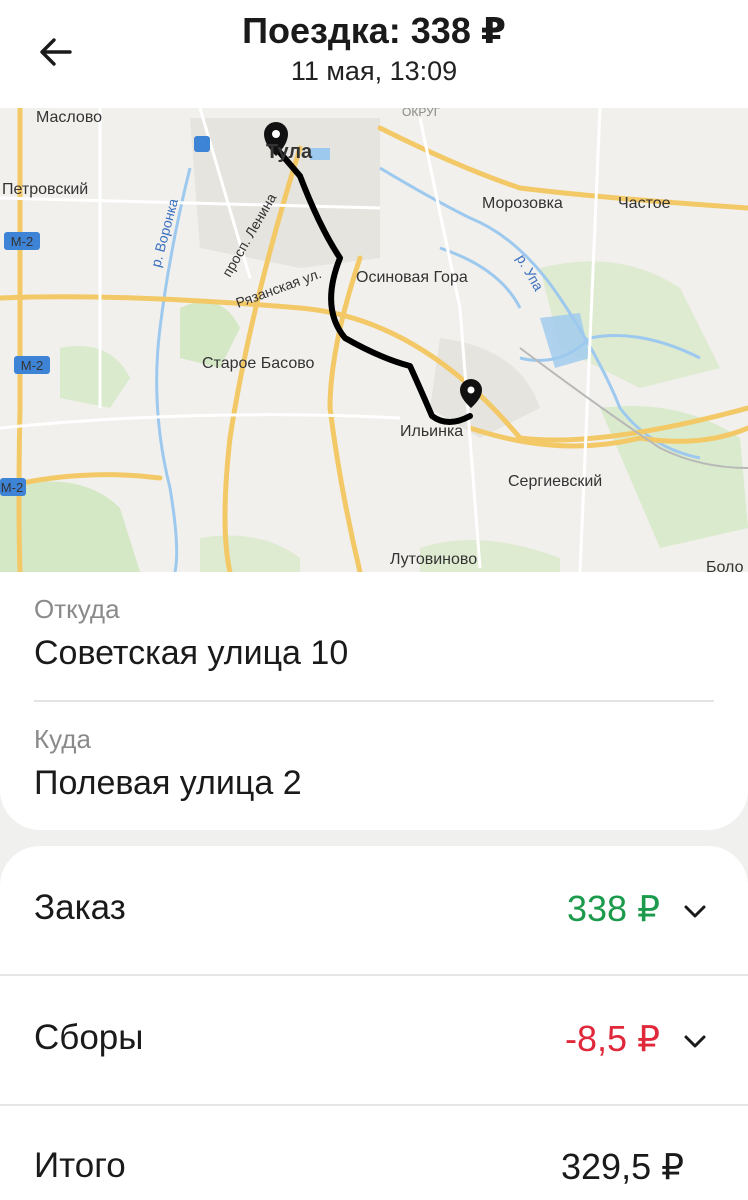 The image size is (748, 1200). Describe the element at coordinates (374, 71) in the screenshot. I see `trip-date: 11 мая, 13:09` at that location.